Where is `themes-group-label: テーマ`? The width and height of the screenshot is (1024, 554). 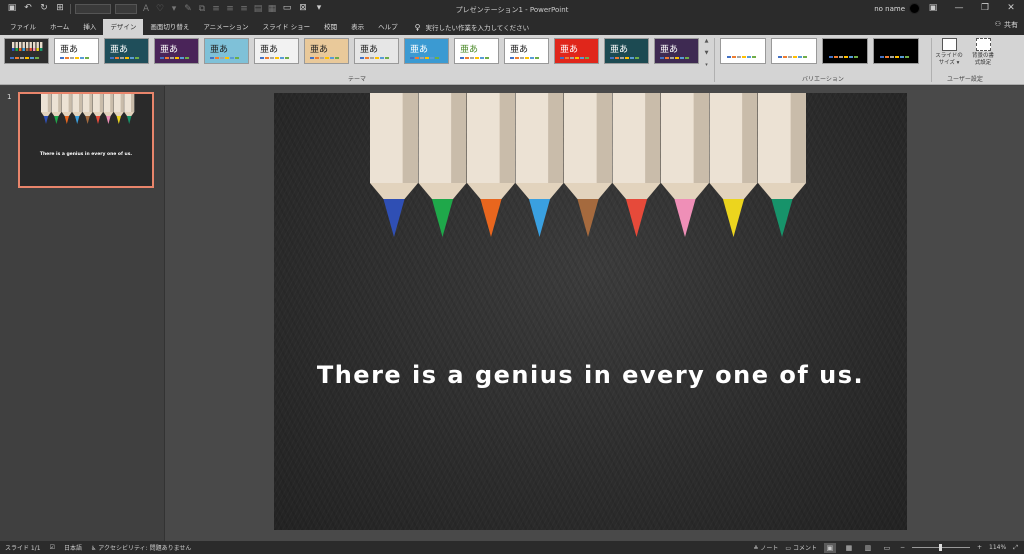
themes-group-label: テーマ is located at coordinates (356, 79).